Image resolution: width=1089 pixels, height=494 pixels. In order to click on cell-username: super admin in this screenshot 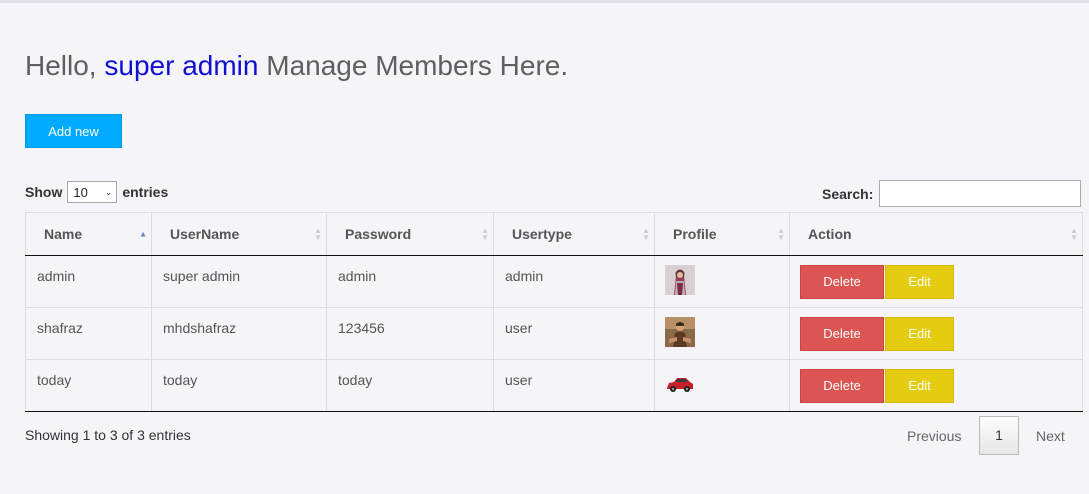, I will do `click(239, 281)`.